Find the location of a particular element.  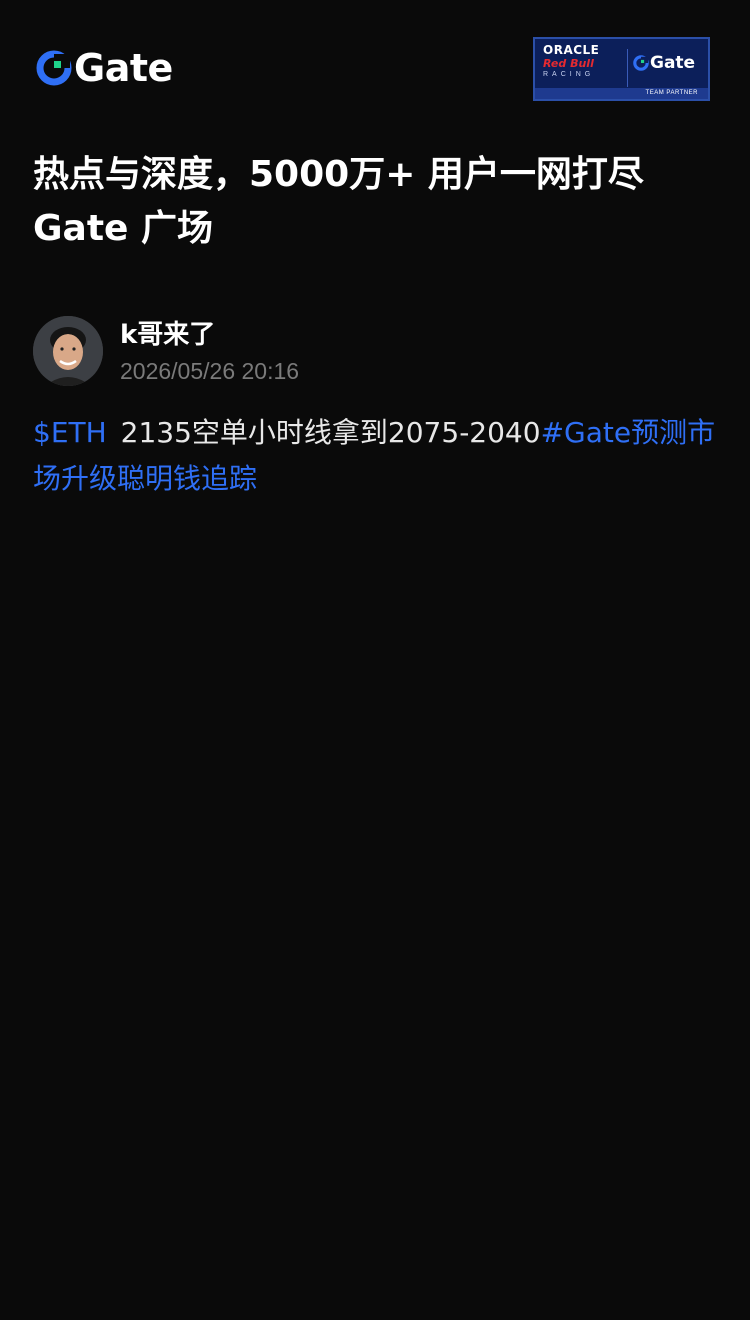

logo-text: Gate is located at coordinates (123, 68).